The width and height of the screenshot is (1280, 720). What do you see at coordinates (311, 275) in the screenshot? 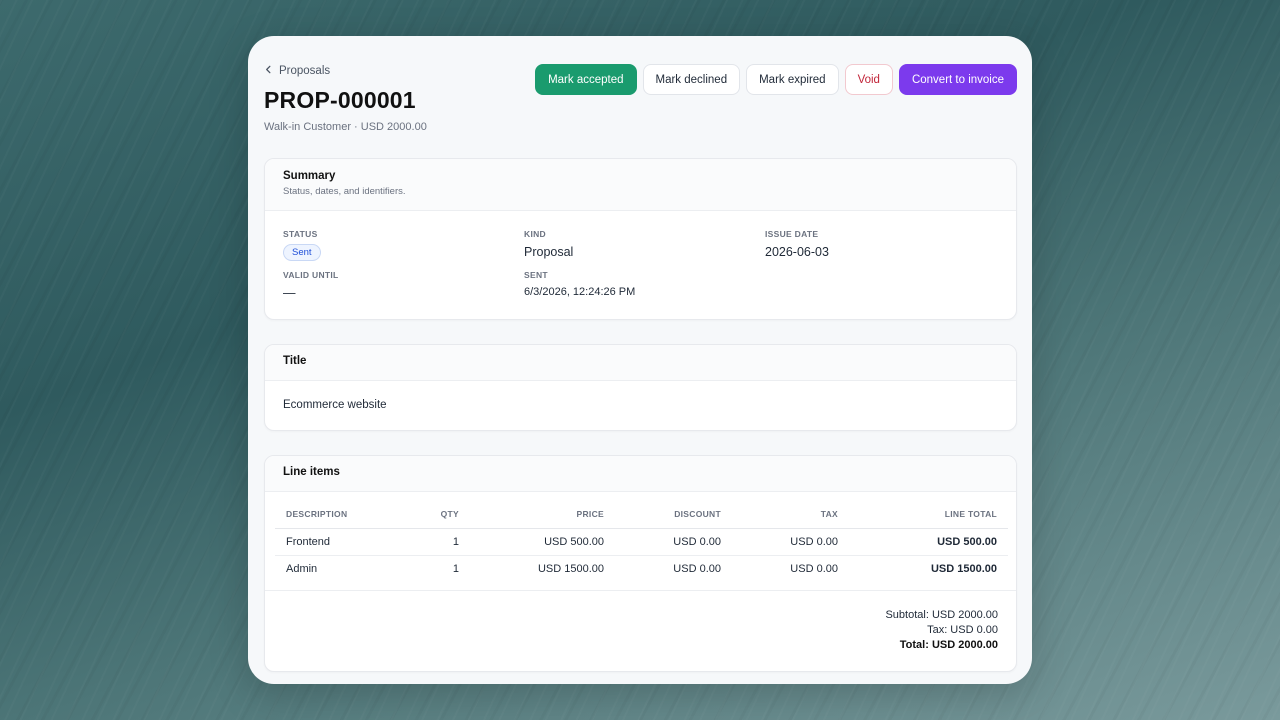
I see `valid-until-label: VALID UNTIL` at bounding box center [311, 275].